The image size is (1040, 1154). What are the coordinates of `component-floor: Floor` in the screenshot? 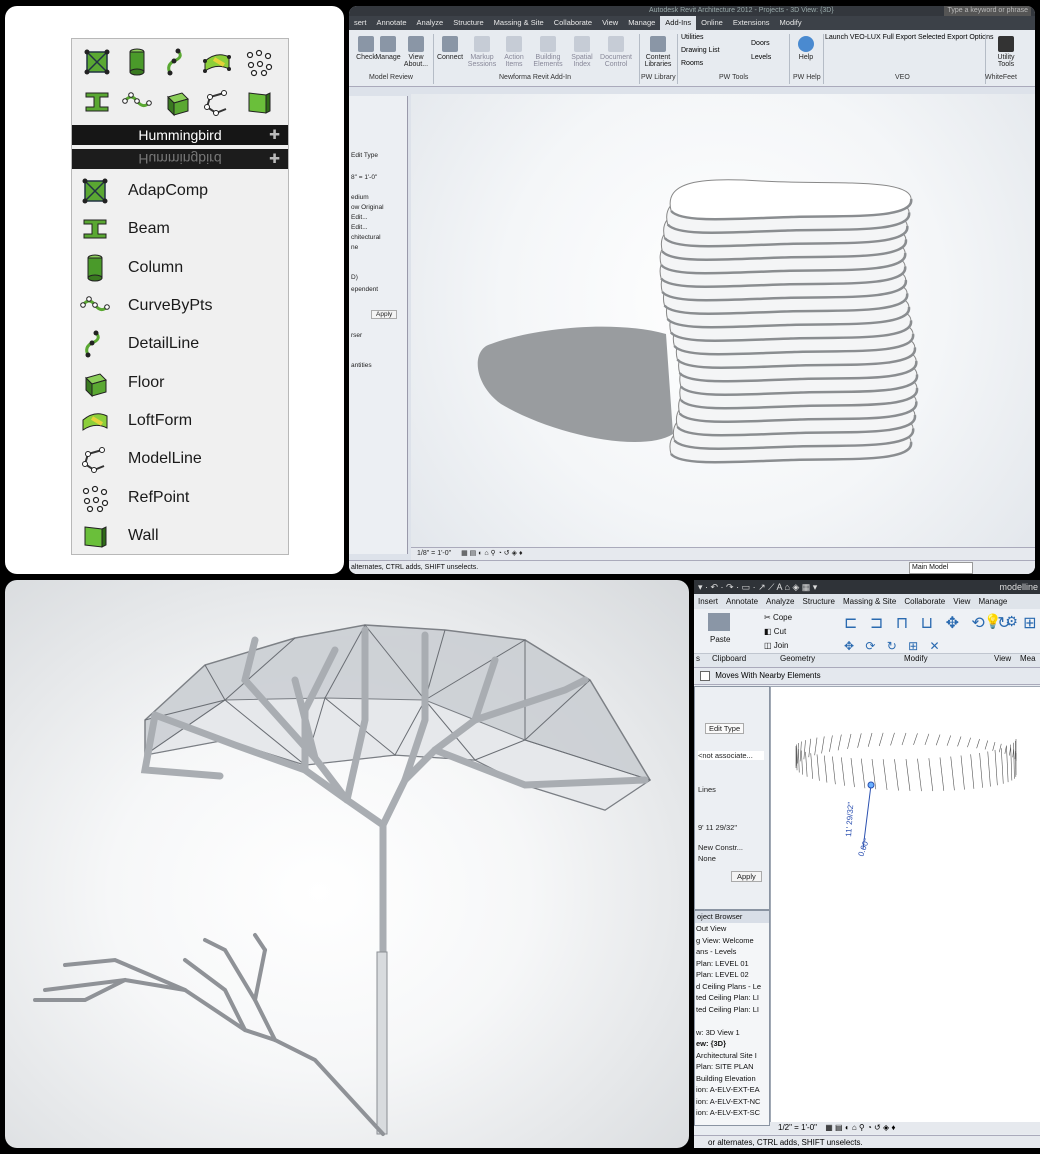 It's located at (180, 382).